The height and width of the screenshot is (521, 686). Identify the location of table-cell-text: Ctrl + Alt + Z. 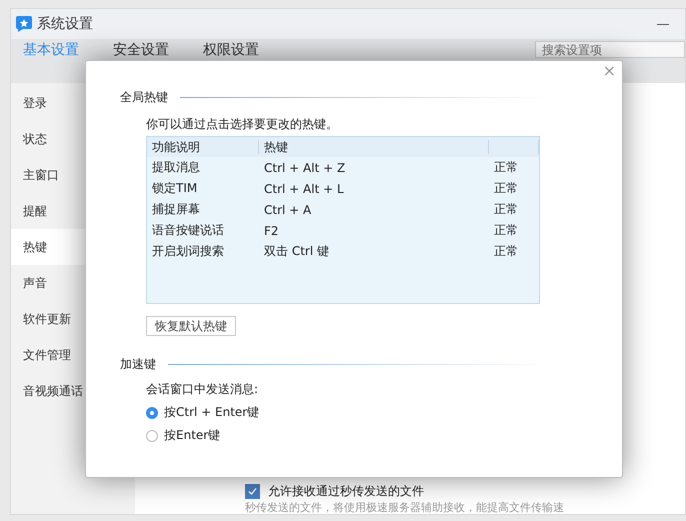
(304, 167).